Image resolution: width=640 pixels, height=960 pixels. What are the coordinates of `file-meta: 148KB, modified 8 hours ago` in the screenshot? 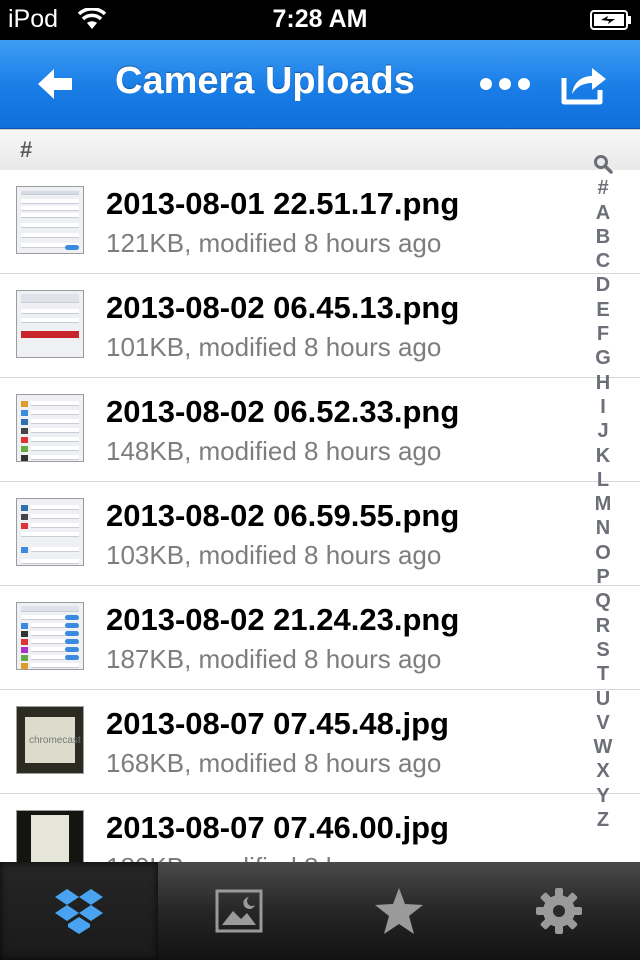 It's located at (274, 451).